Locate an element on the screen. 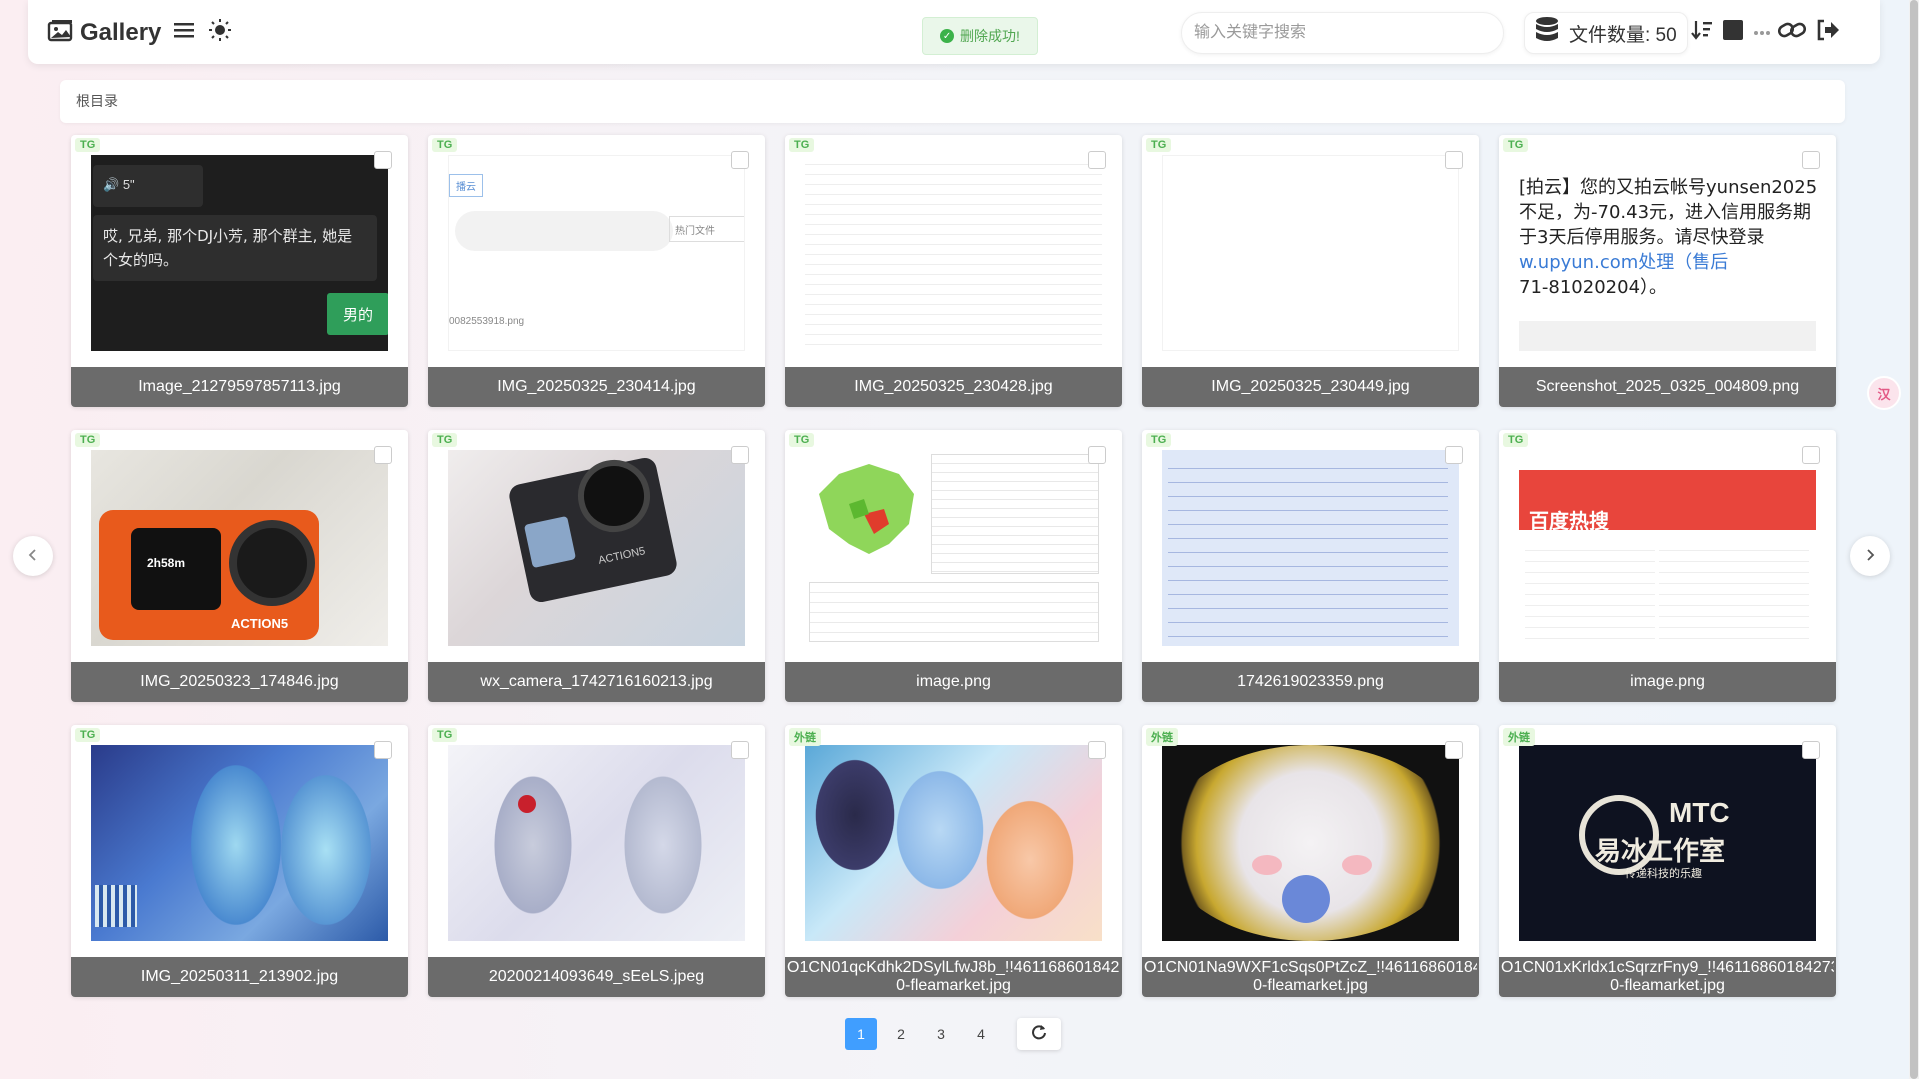 The width and height of the screenshot is (1919, 1079). search-input is located at coordinates (1342, 33).